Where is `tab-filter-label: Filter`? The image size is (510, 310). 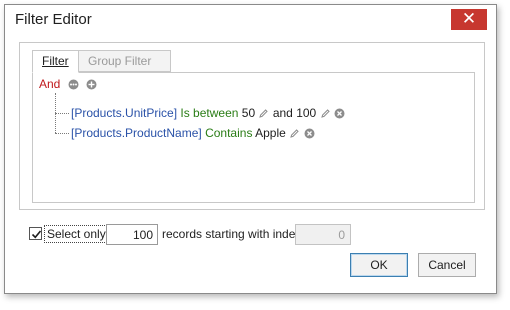
tab-filter-label: Filter is located at coordinates (55, 61).